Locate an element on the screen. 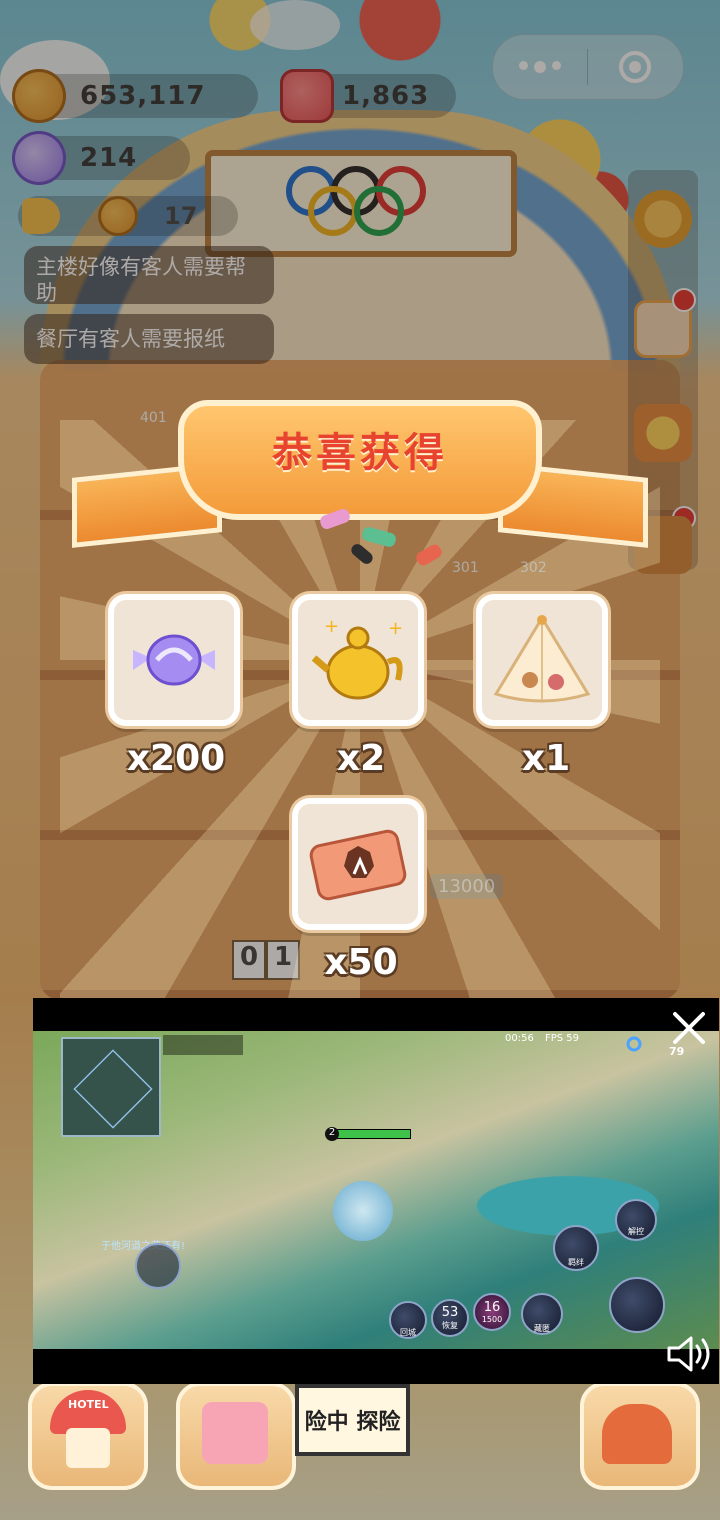  skill-label: 恢复 is located at coordinates (450, 1325).